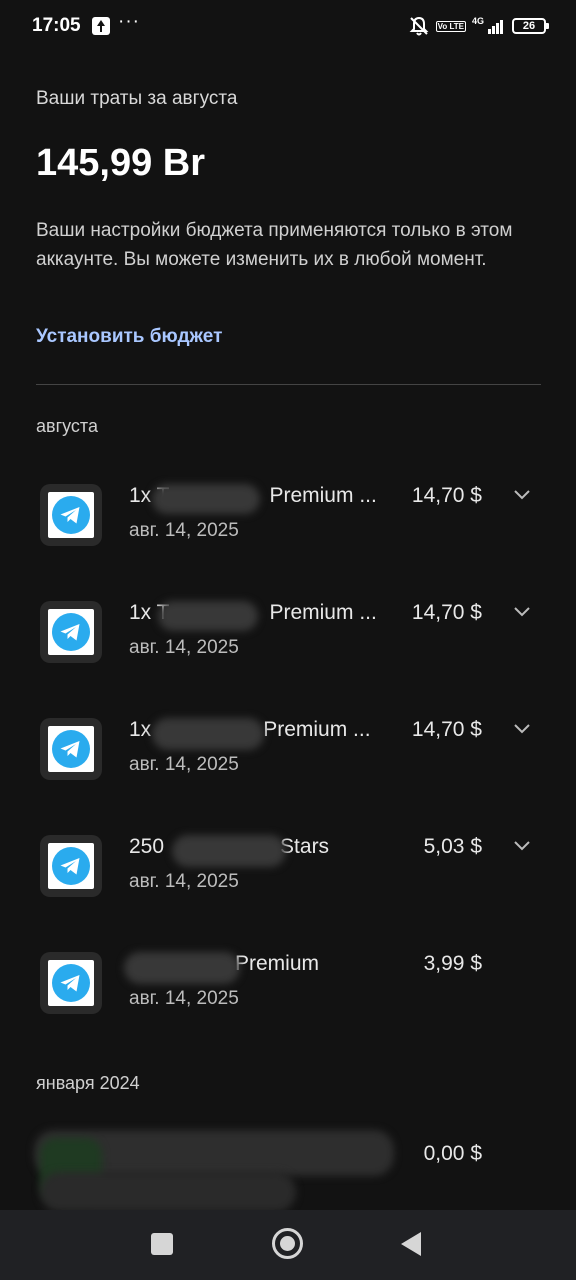 This screenshot has width=576, height=1280. What do you see at coordinates (162, 1244) in the screenshot?
I see `recents-button` at bounding box center [162, 1244].